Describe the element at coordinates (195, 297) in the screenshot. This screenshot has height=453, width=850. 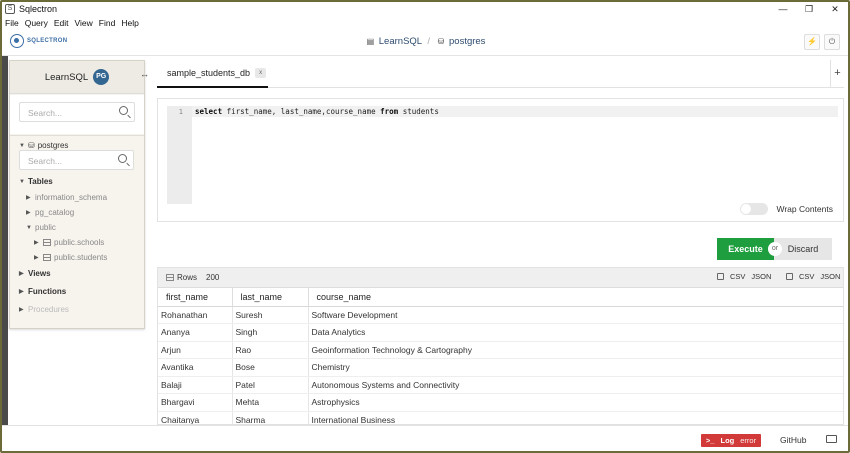
I see `column-header: first_name` at that location.